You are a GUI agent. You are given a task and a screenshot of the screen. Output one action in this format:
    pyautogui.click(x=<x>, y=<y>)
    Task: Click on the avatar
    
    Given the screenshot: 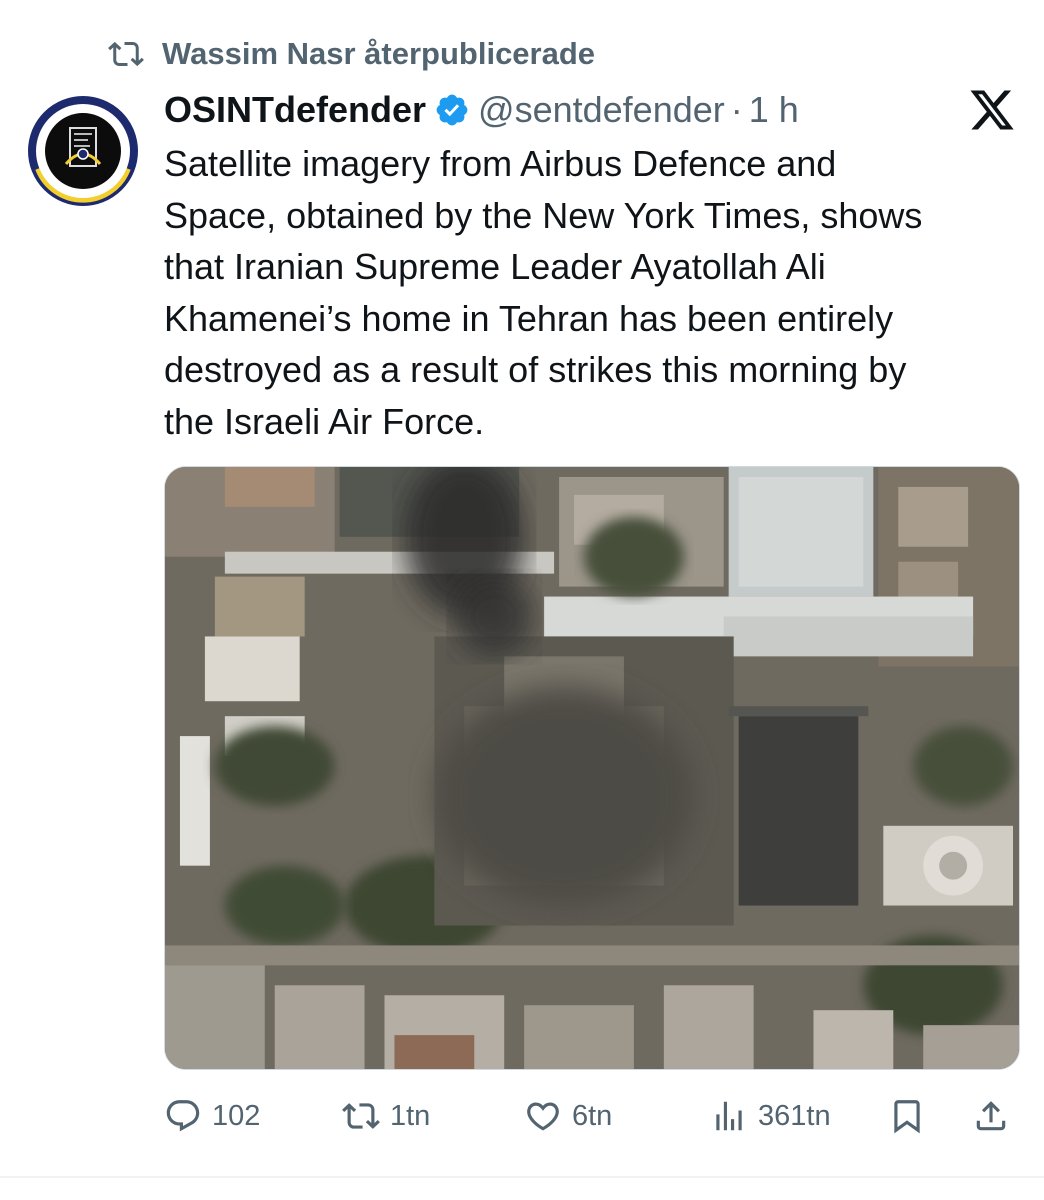 What is the action you would take?
    pyautogui.click(x=83, y=151)
    